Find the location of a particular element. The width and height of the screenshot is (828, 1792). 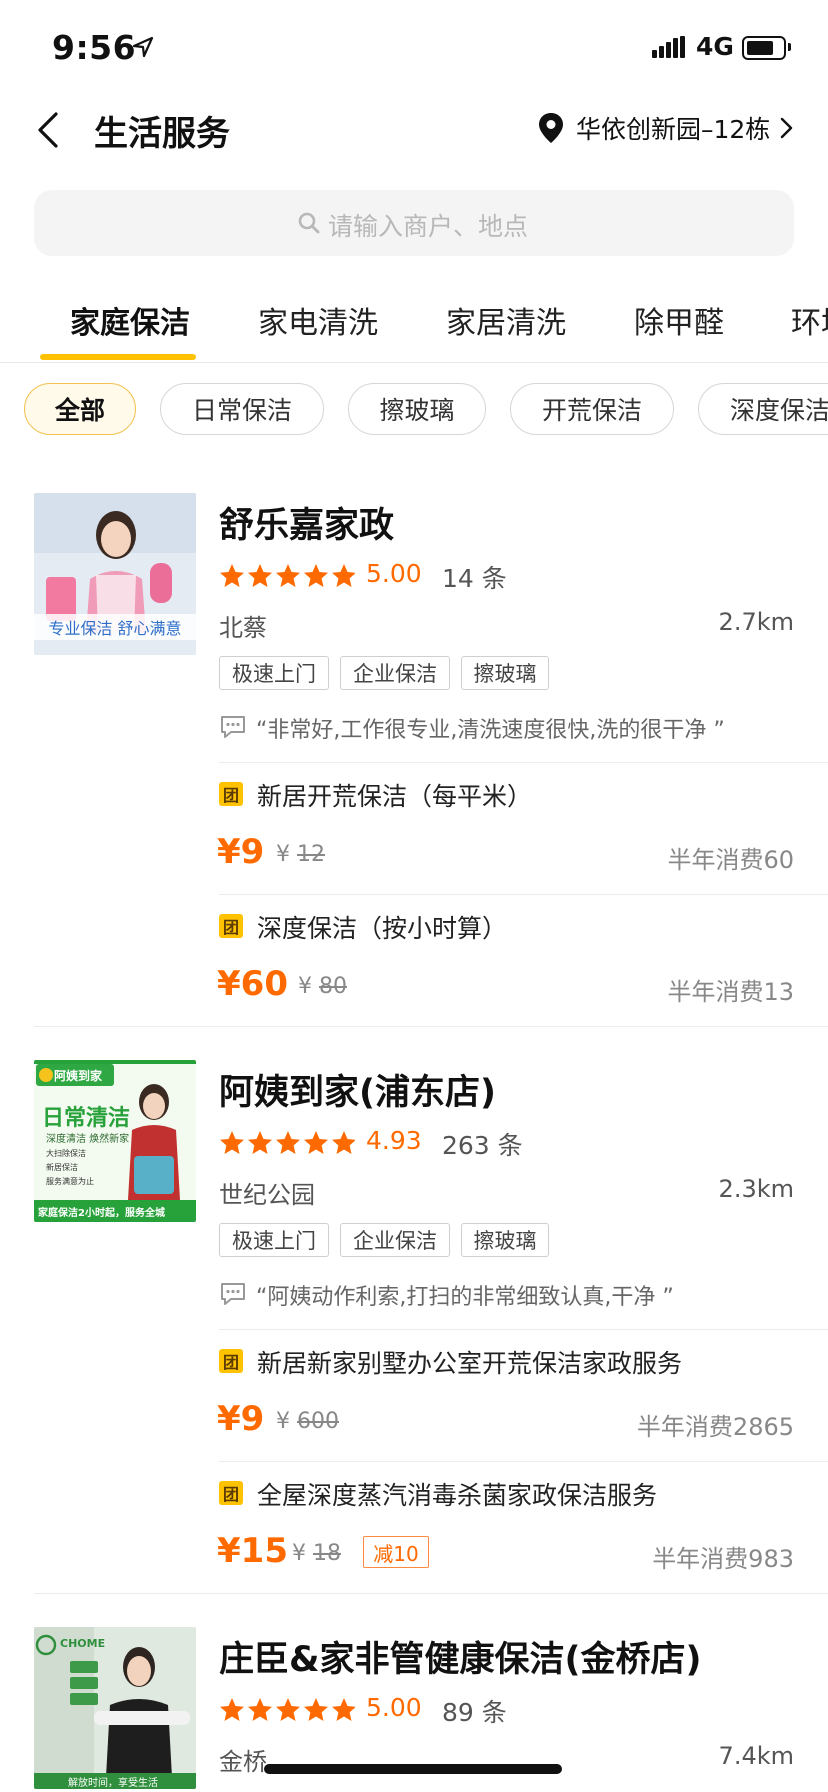

status-time: 9:56 is located at coordinates (94, 47).